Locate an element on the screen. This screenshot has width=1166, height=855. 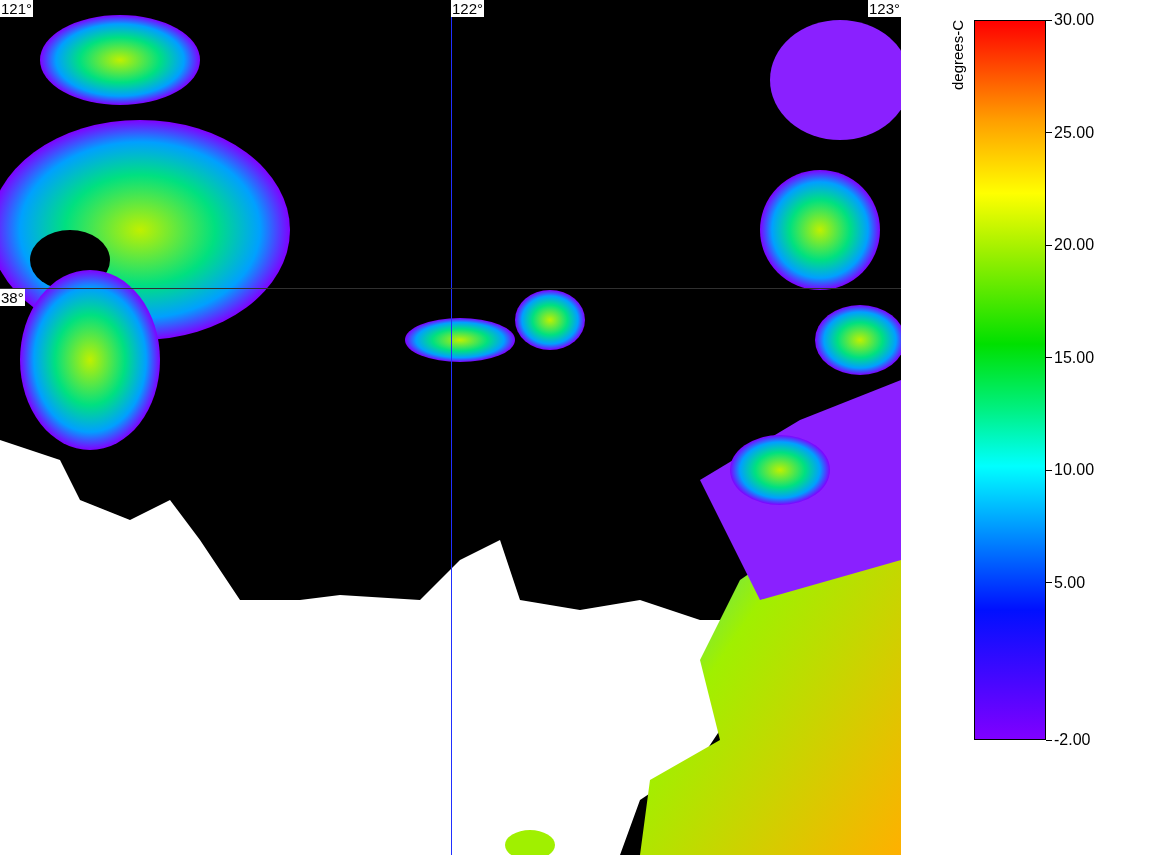
colorbar-title: degrees-C is located at coordinates (957, 55).